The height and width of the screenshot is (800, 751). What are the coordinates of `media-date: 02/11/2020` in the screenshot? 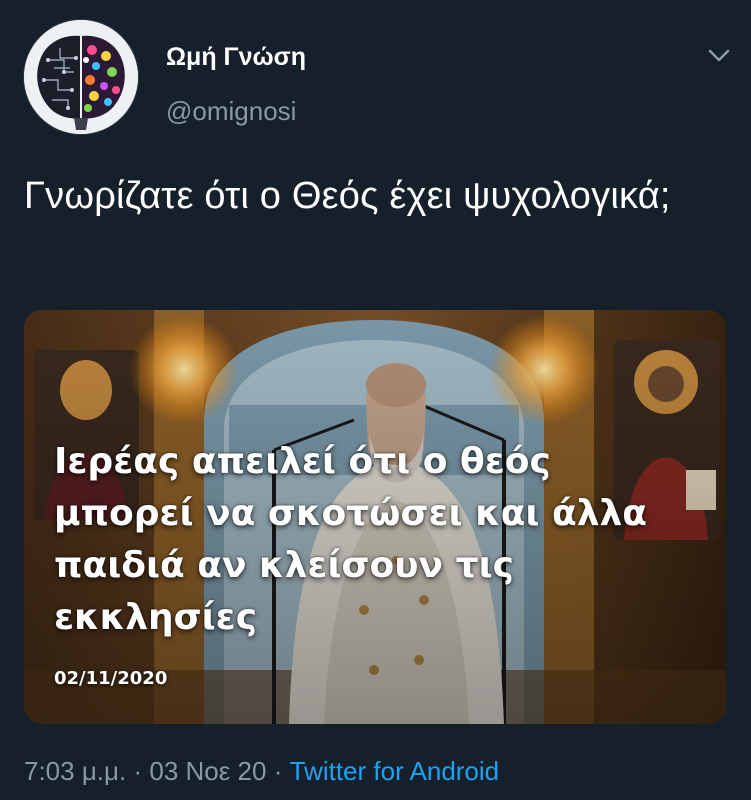 It's located at (111, 678).